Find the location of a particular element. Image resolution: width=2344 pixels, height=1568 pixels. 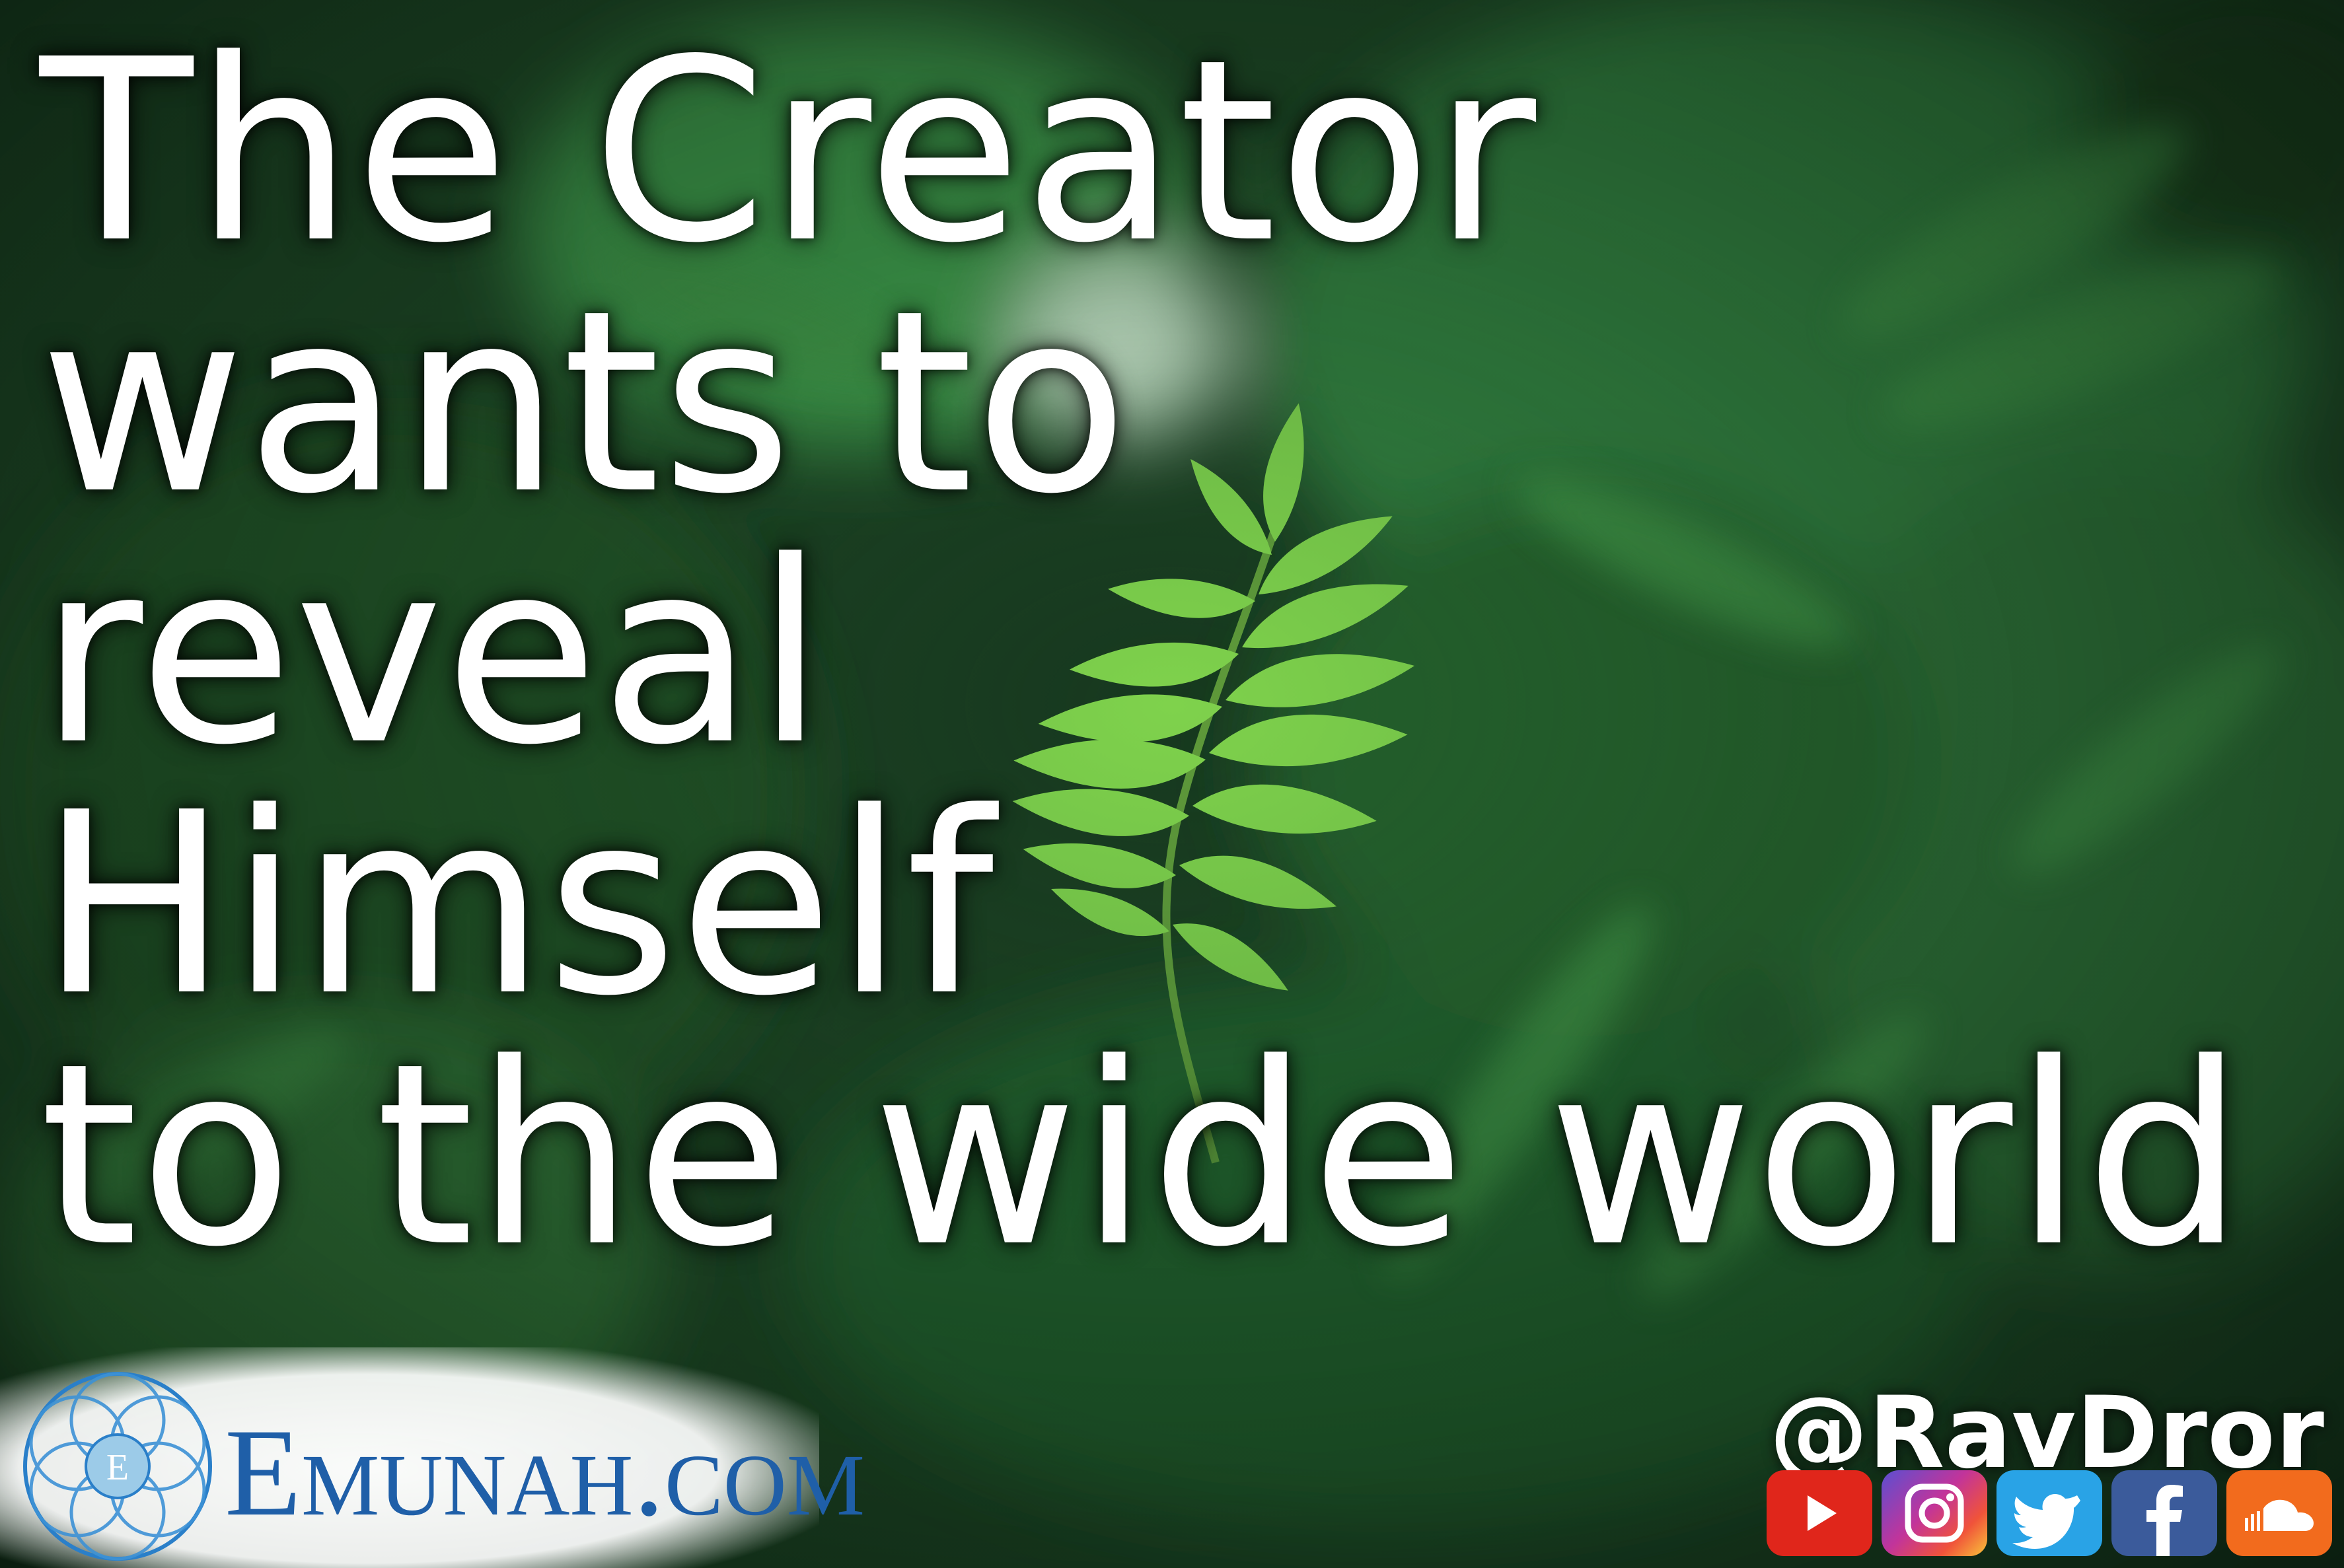

social-icon-bar is located at coordinates (2049, 1513).